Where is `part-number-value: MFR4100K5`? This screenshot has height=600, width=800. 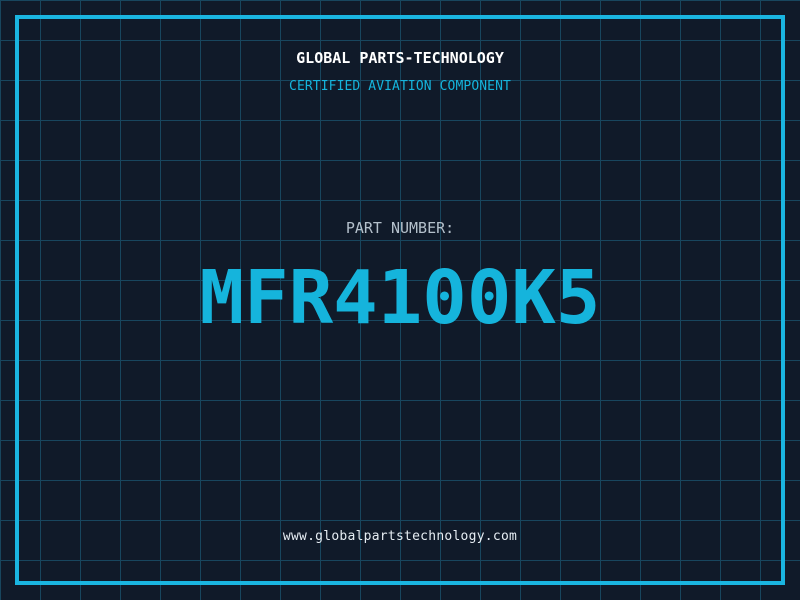 part-number-value: MFR4100K5 is located at coordinates (400, 298).